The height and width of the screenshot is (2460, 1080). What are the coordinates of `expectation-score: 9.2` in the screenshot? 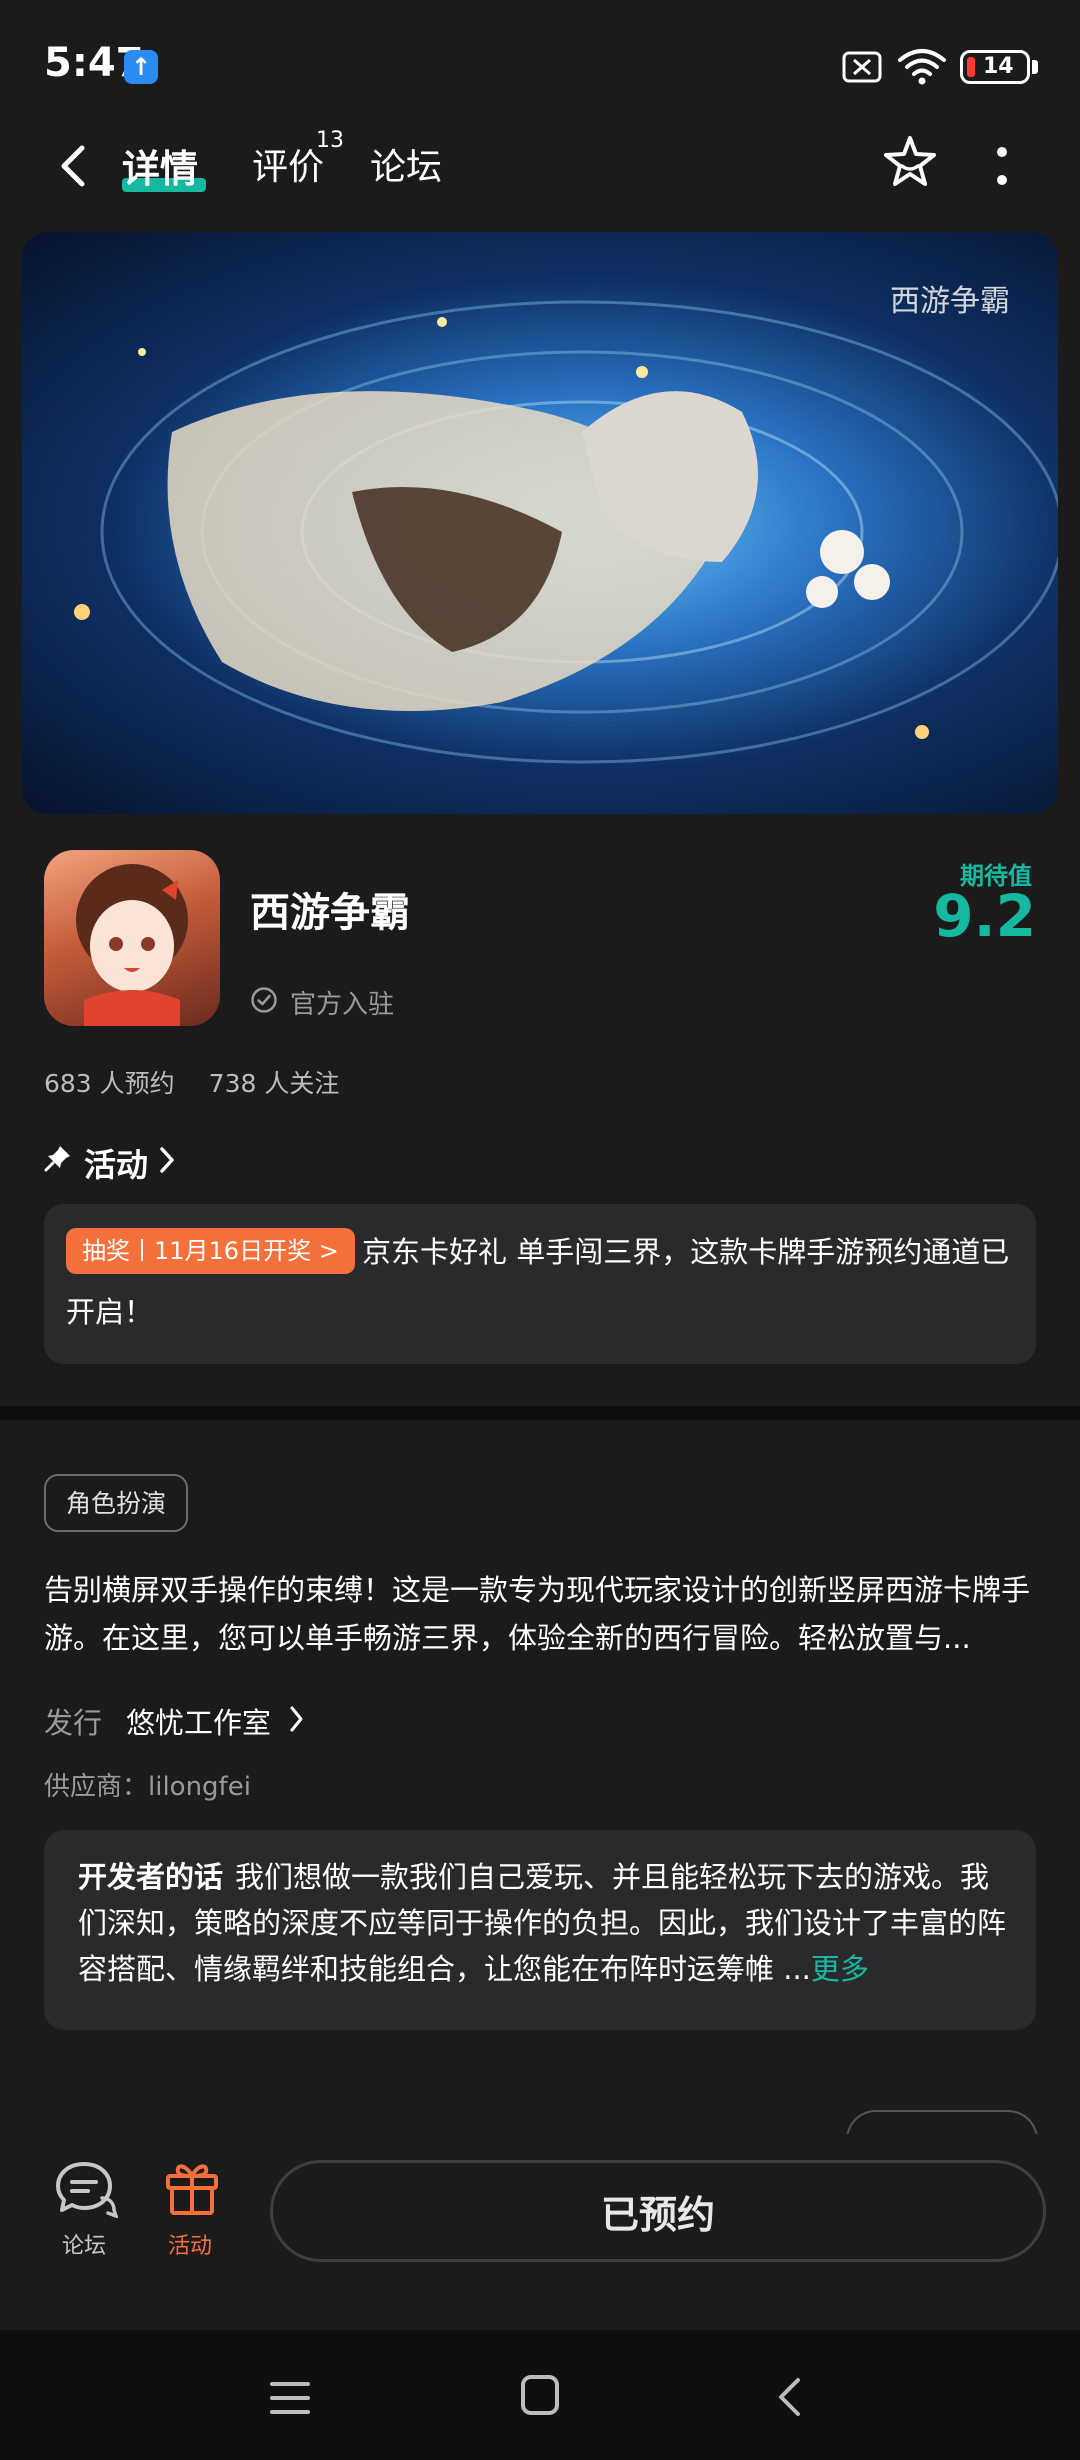 It's located at (984, 916).